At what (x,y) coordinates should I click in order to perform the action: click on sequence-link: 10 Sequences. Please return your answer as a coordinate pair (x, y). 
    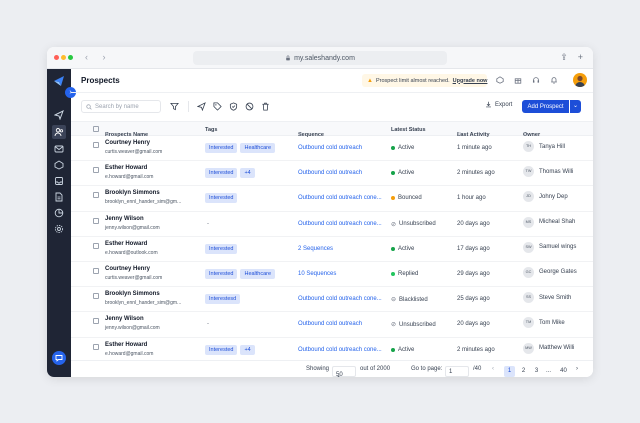
    Looking at the image, I should click on (317, 274).